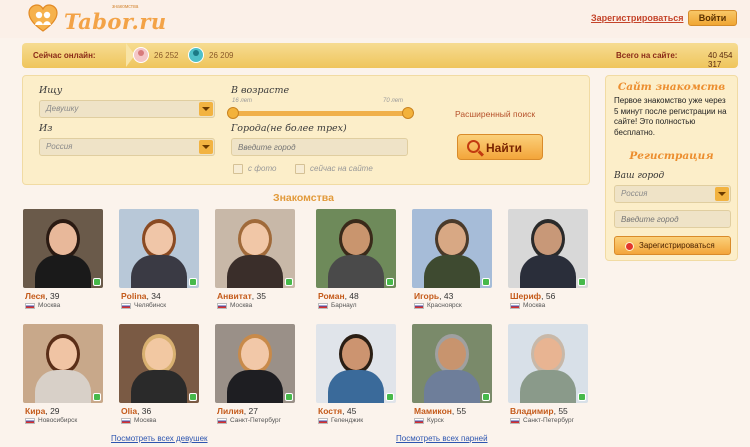 Image resolution: width=750 pixels, height=447 pixels. I want to click on profile-card: Владимир, 55 Санкт-Петербург, so click(548, 374).